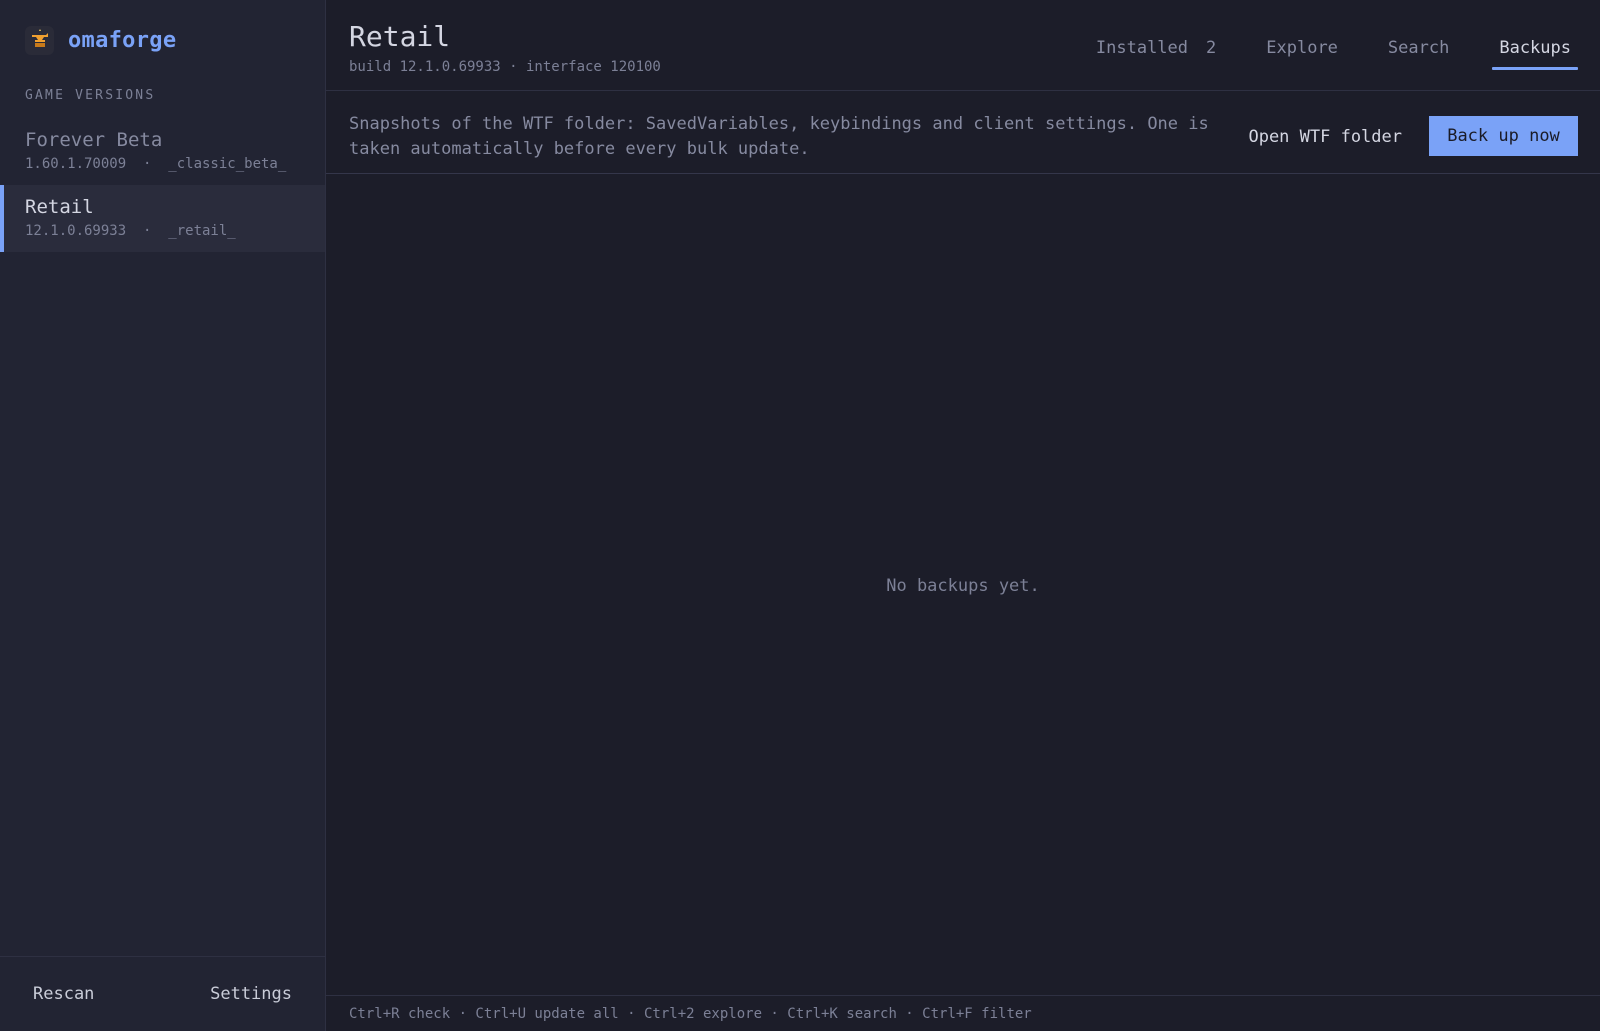 The height and width of the screenshot is (1031, 1600). I want to click on tab-backups: Backups, so click(1535, 50).